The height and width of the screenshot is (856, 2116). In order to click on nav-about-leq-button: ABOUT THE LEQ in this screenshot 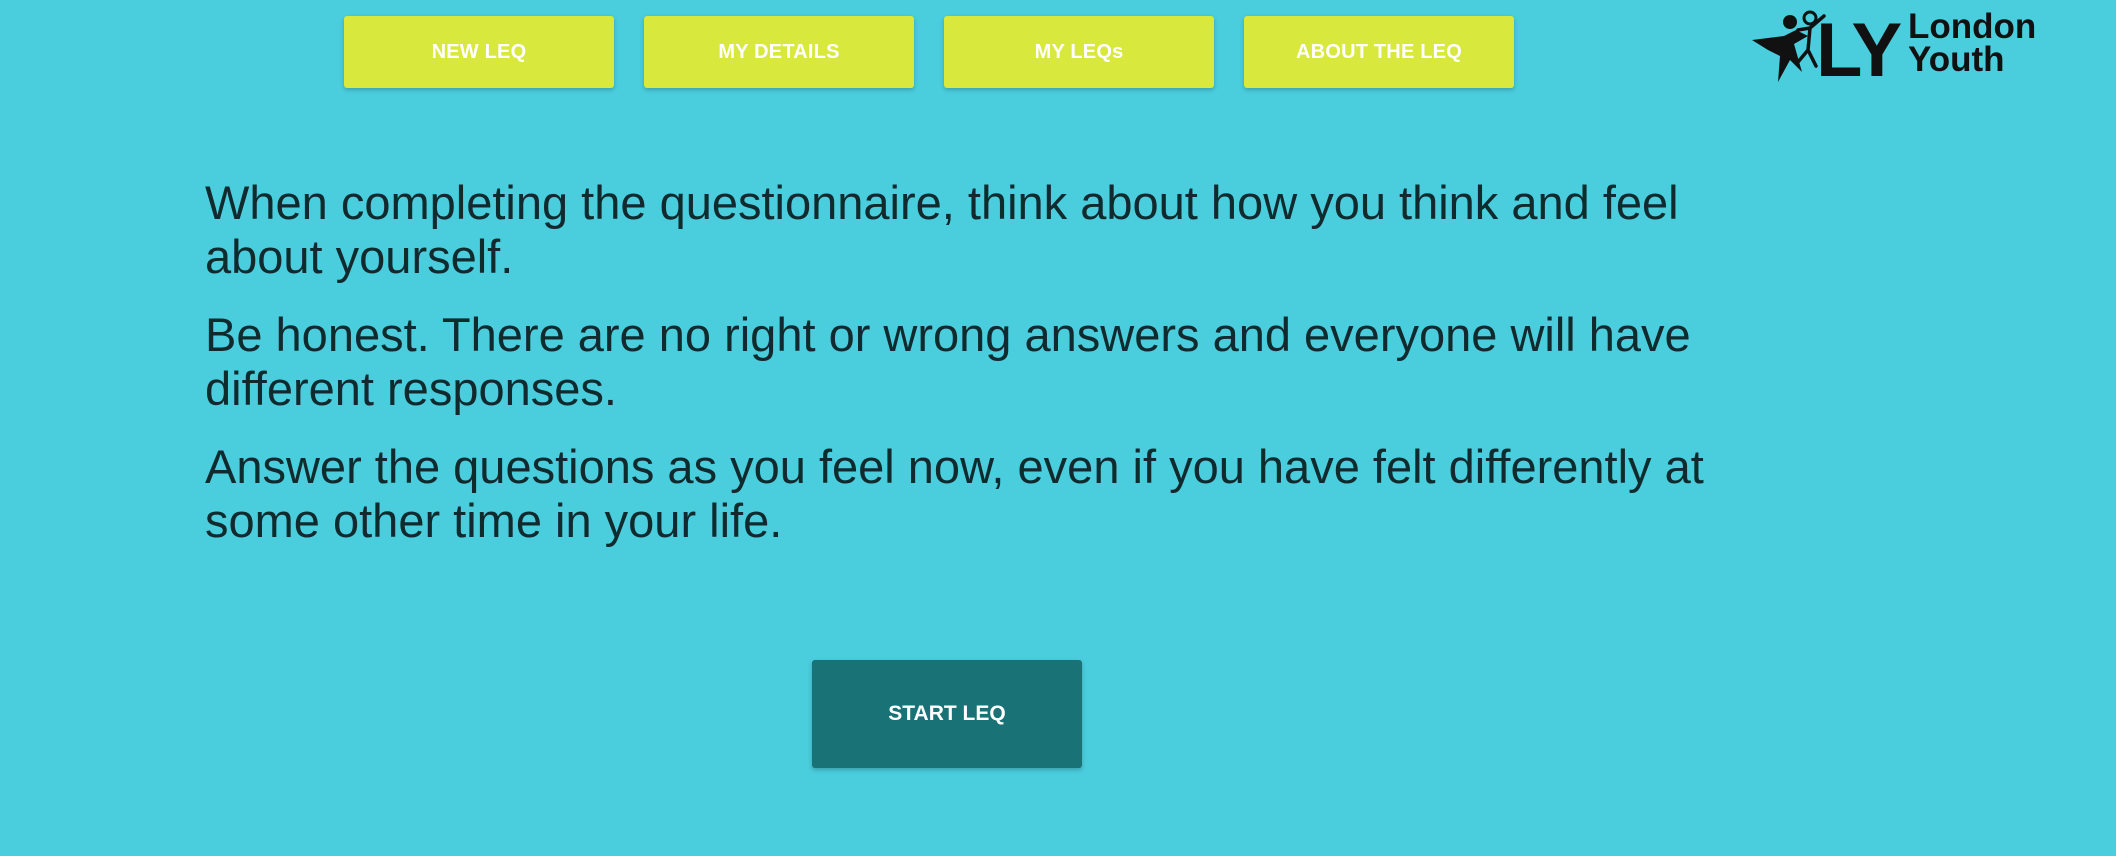, I will do `click(1379, 52)`.